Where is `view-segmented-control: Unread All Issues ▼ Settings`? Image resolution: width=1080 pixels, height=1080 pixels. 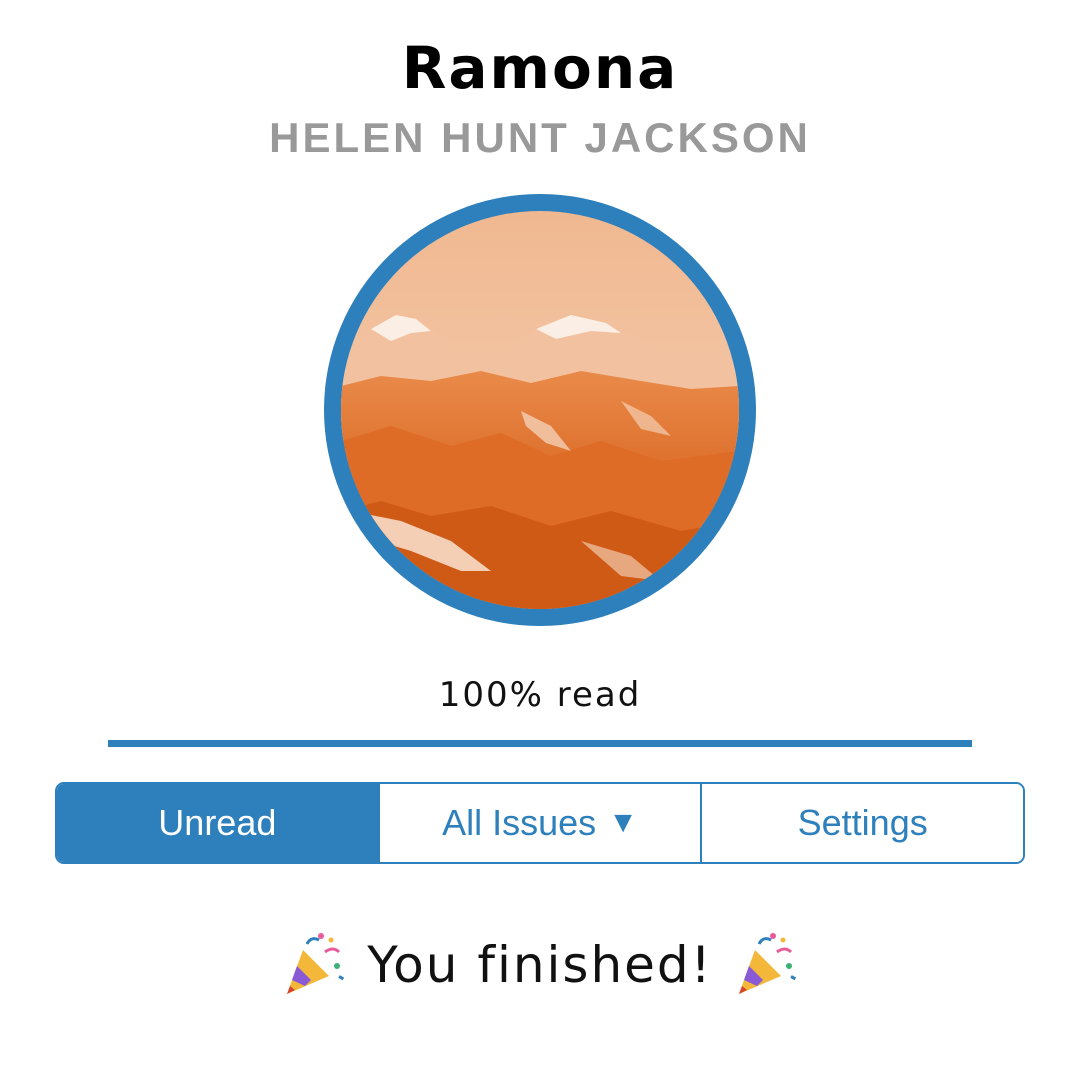
view-segmented-control: Unread All Issues ▼ Settings is located at coordinates (540, 823).